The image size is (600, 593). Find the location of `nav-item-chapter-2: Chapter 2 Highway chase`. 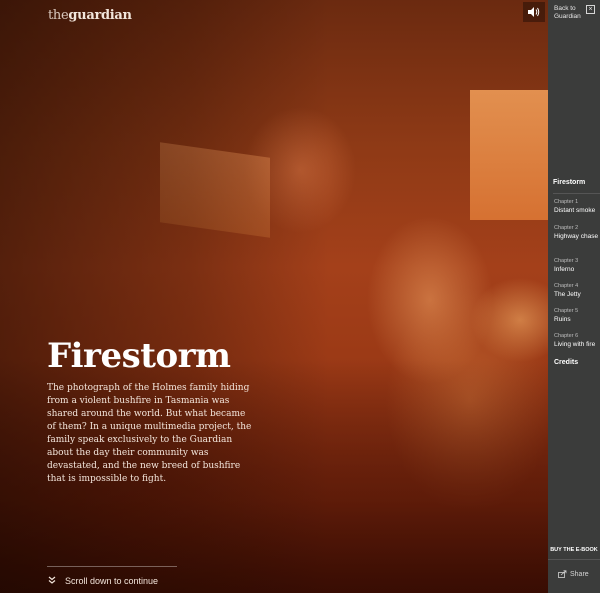

nav-item-chapter-2: Chapter 2 Highway chase is located at coordinates (577, 232).